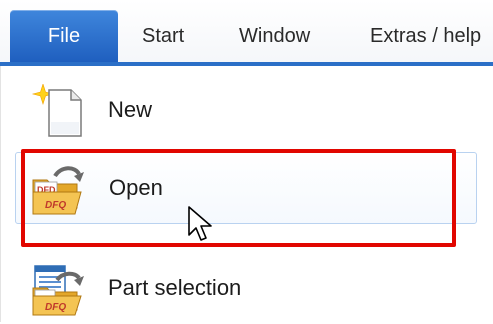  Describe the element at coordinates (175, 287) in the screenshot. I see `menu-item-part-selection-label: Part selection` at that location.